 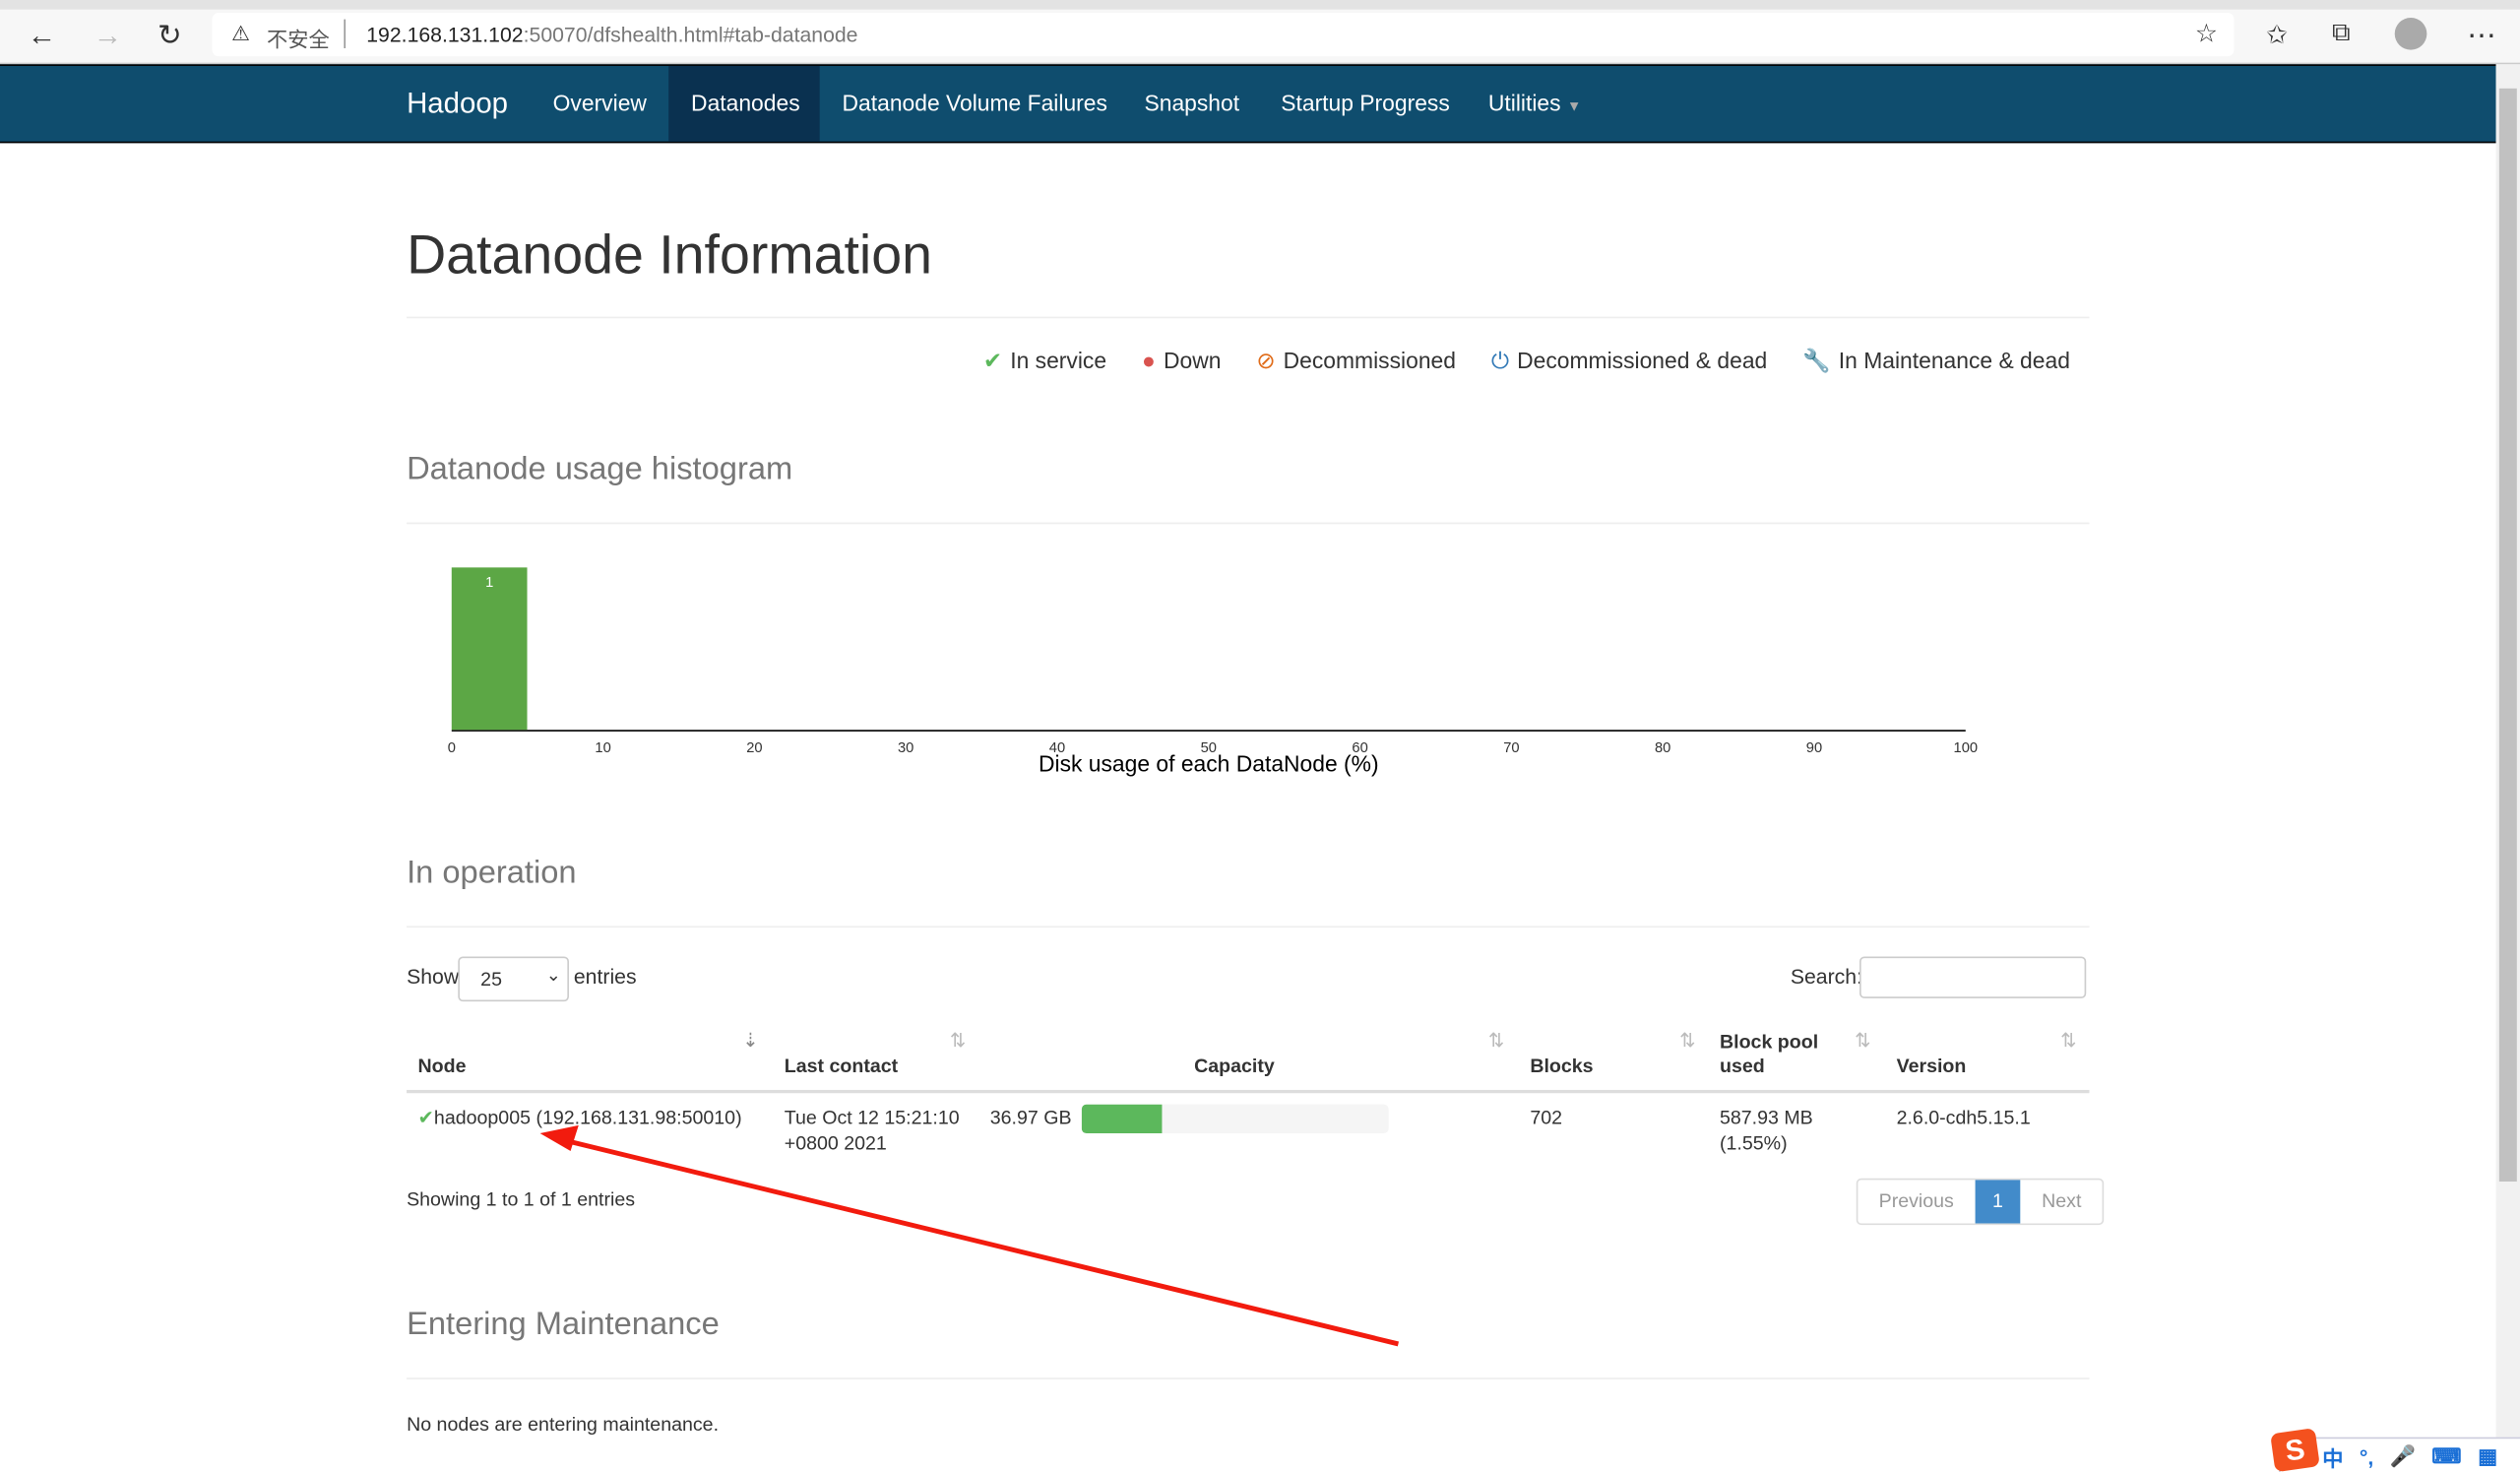 What do you see at coordinates (563, 1425) in the screenshot?
I see `maintenance-empty-text: No nodes are entering maintenance.` at bounding box center [563, 1425].